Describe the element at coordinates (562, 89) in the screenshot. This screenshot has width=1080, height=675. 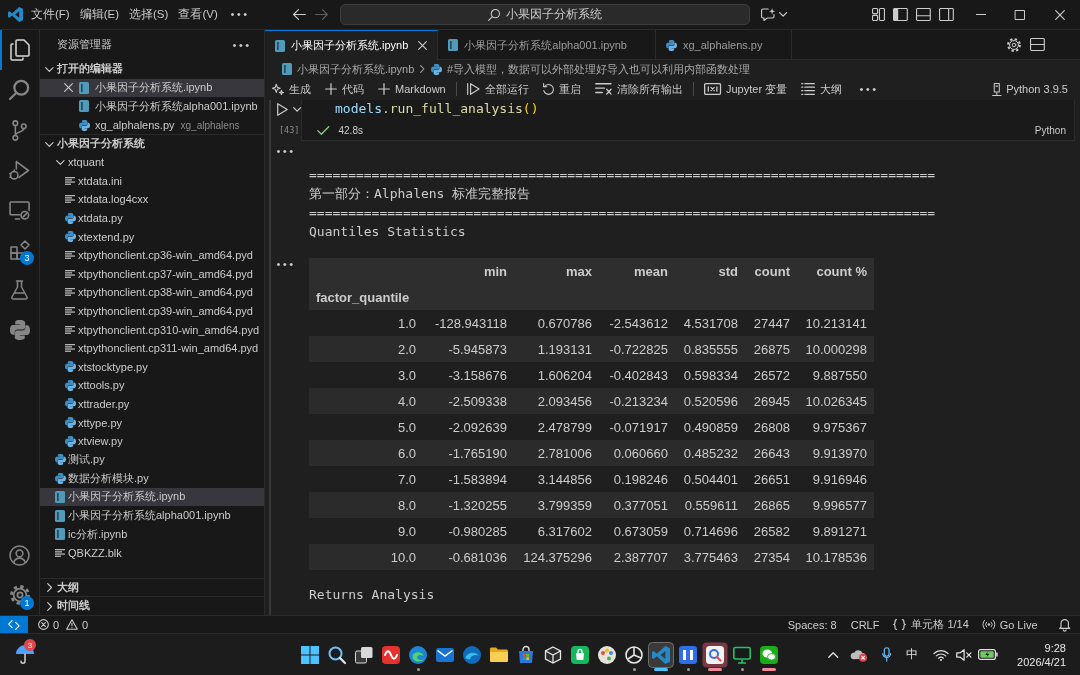
I see `restart-button: 重启` at that location.